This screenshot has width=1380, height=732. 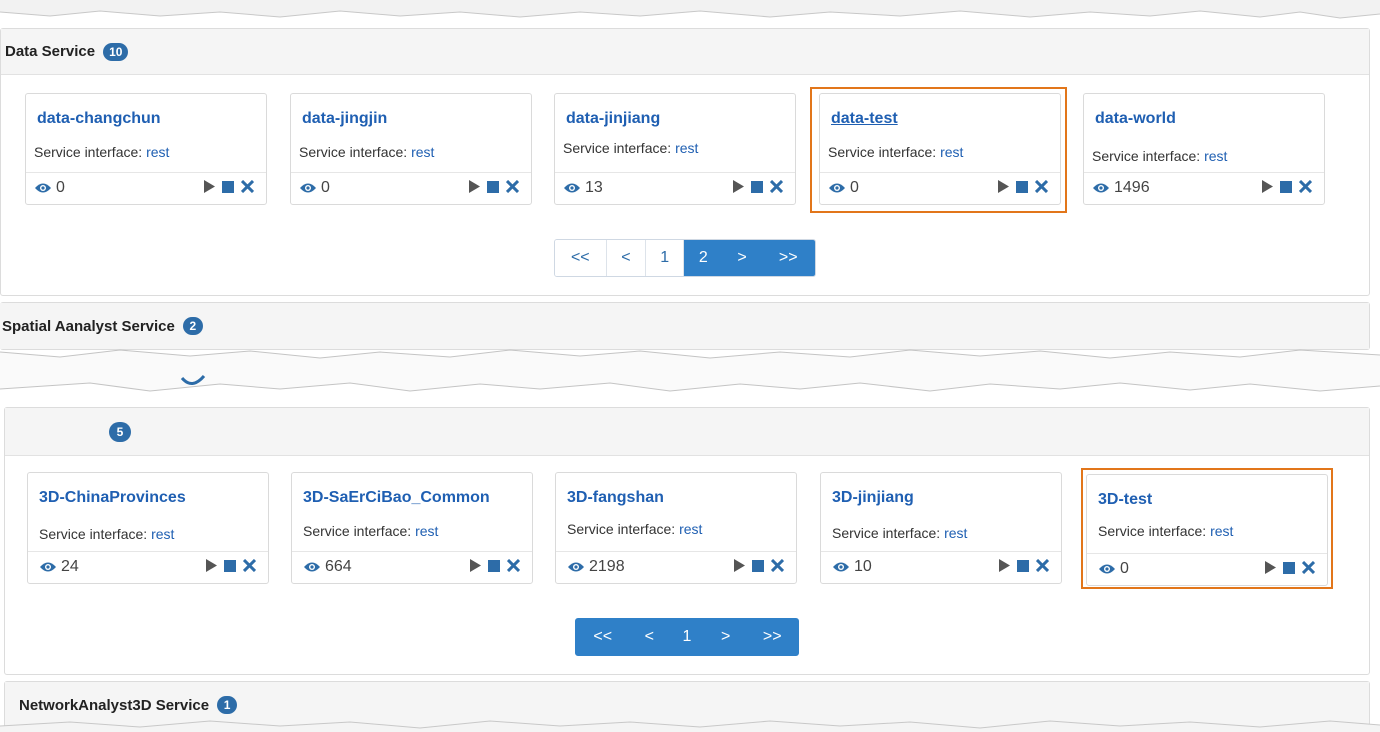 What do you see at coordinates (50, 51) in the screenshot?
I see `section-title: Data Service` at bounding box center [50, 51].